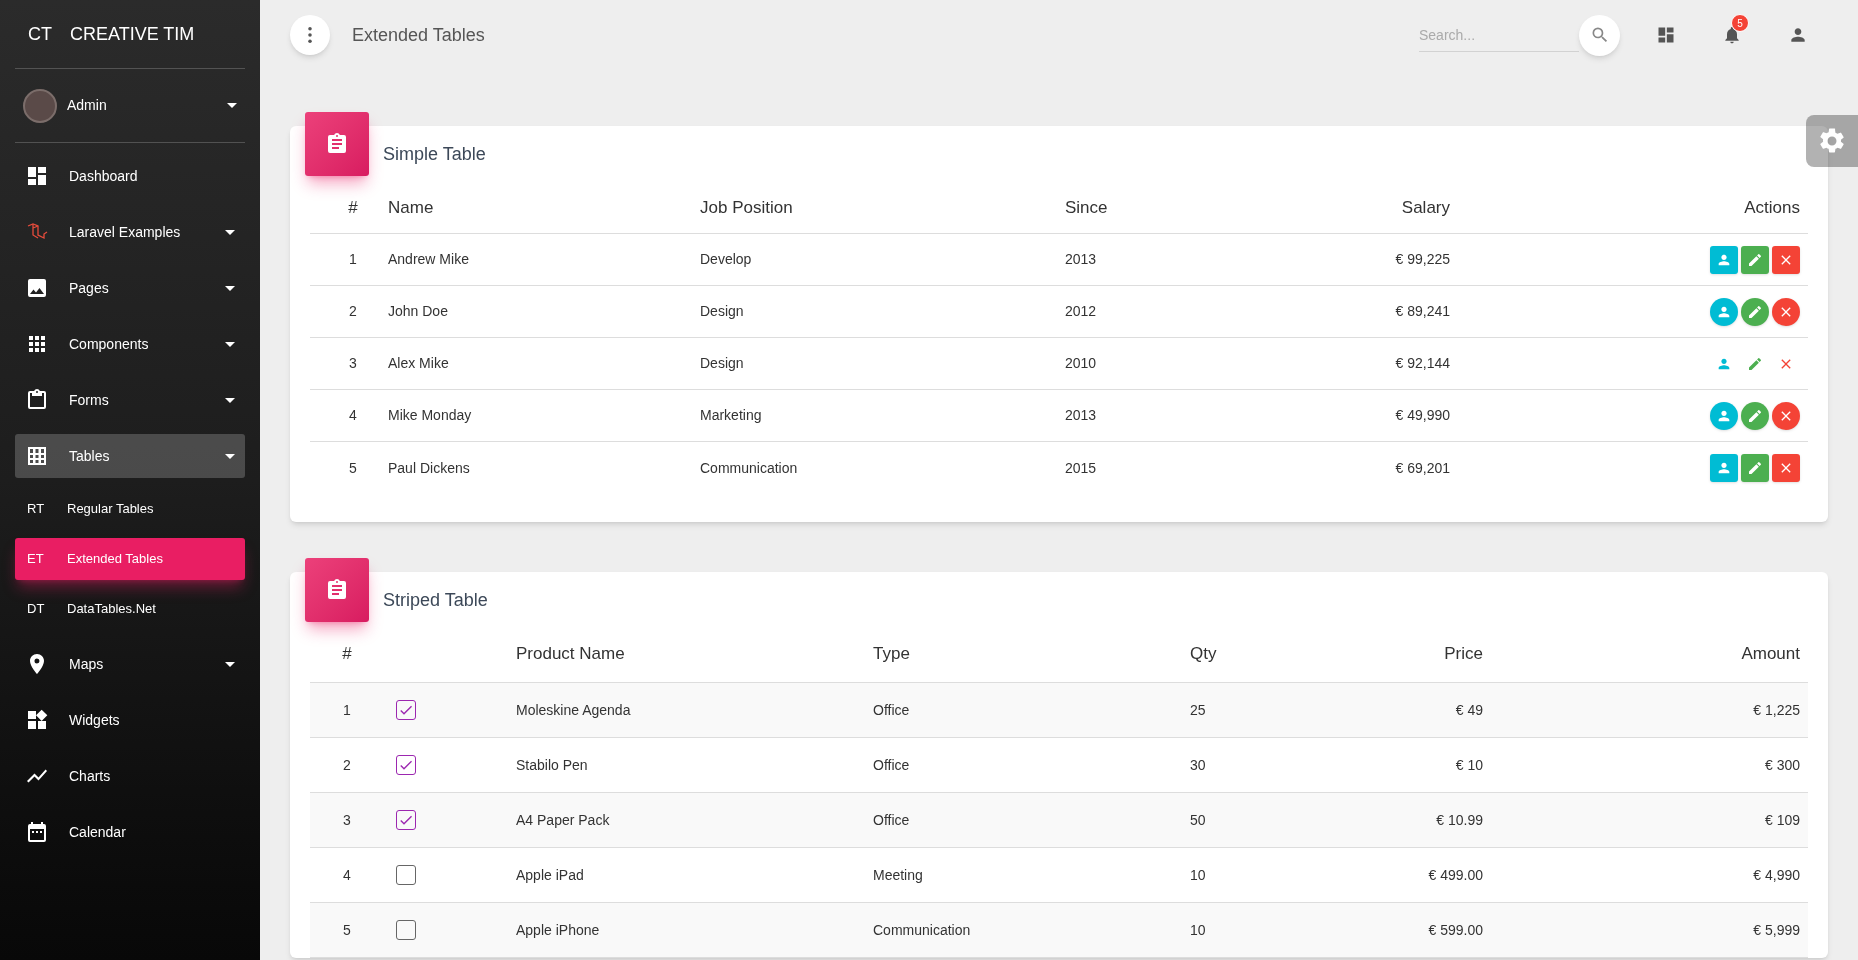 This screenshot has height=960, width=1858. I want to click on logo-mark: CT, so click(40, 34).